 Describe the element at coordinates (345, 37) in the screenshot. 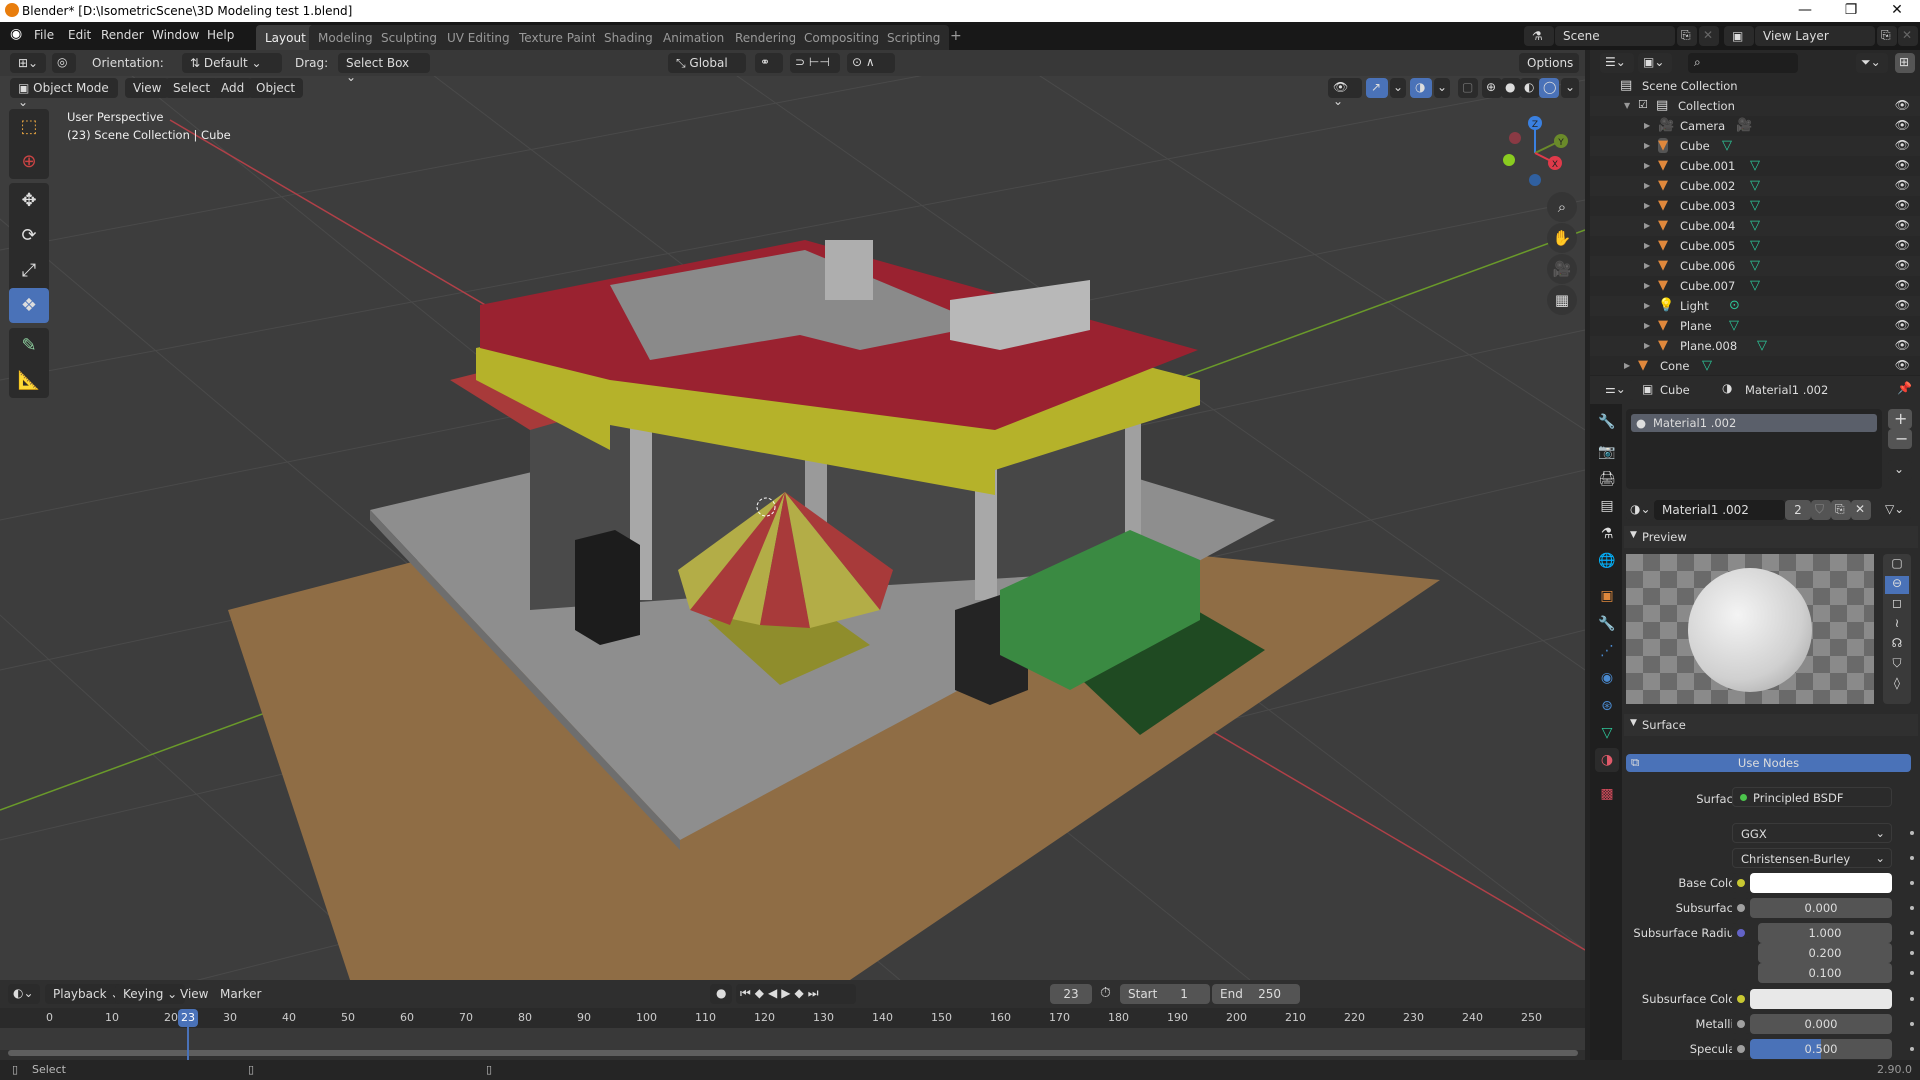

I see `tab-modeling: Modeling` at that location.